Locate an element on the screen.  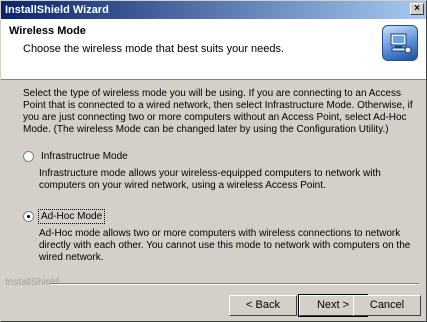
cancel-button: Cancel is located at coordinates (387, 305).